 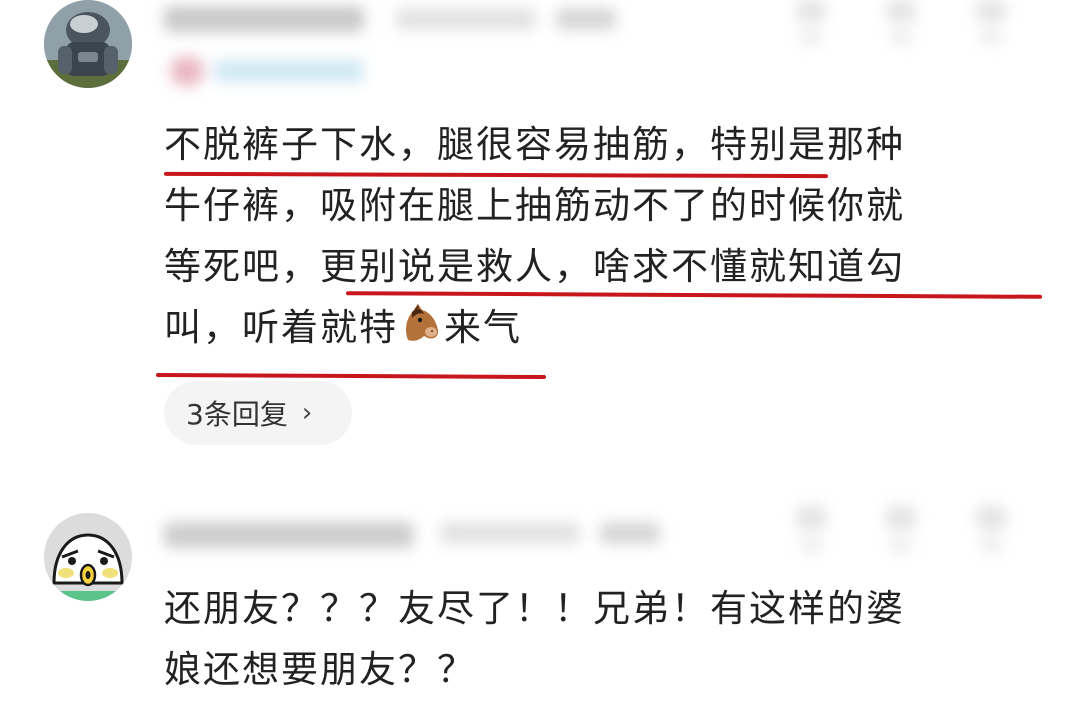 What do you see at coordinates (534, 205) in the screenshot?
I see `comment-line: 牛仔裤，吸附在腿上抽筋动不了的时候你就` at bounding box center [534, 205].